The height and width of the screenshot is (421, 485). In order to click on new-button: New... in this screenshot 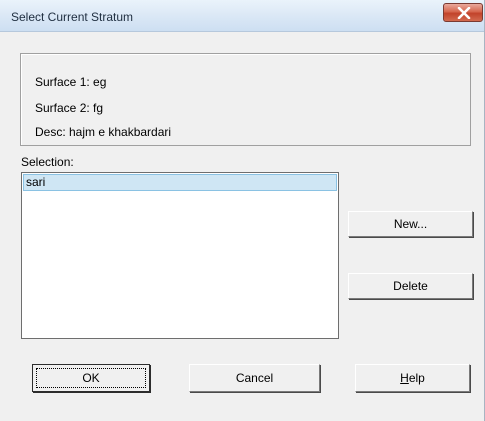, I will do `click(410, 224)`.